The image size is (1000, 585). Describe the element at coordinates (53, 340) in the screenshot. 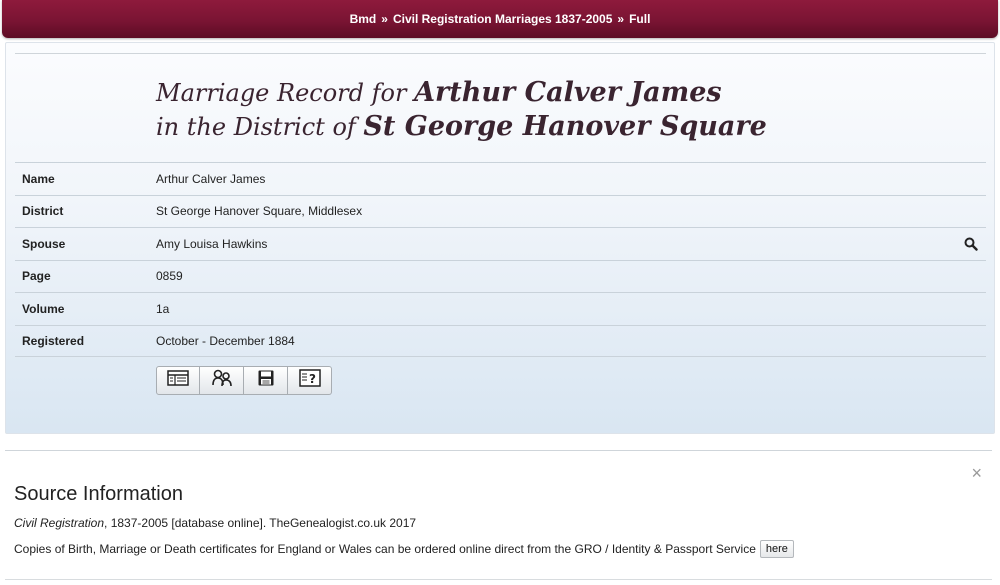

I see `row-label: Registered` at that location.